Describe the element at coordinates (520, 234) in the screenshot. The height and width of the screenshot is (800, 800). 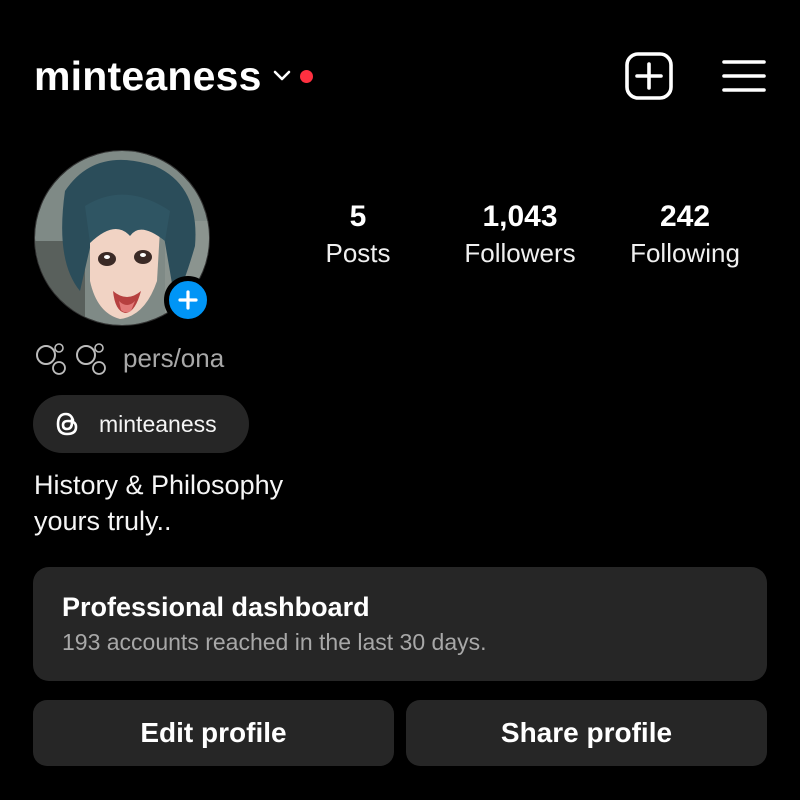
I see `stat-followers: 1,043 Followers` at that location.